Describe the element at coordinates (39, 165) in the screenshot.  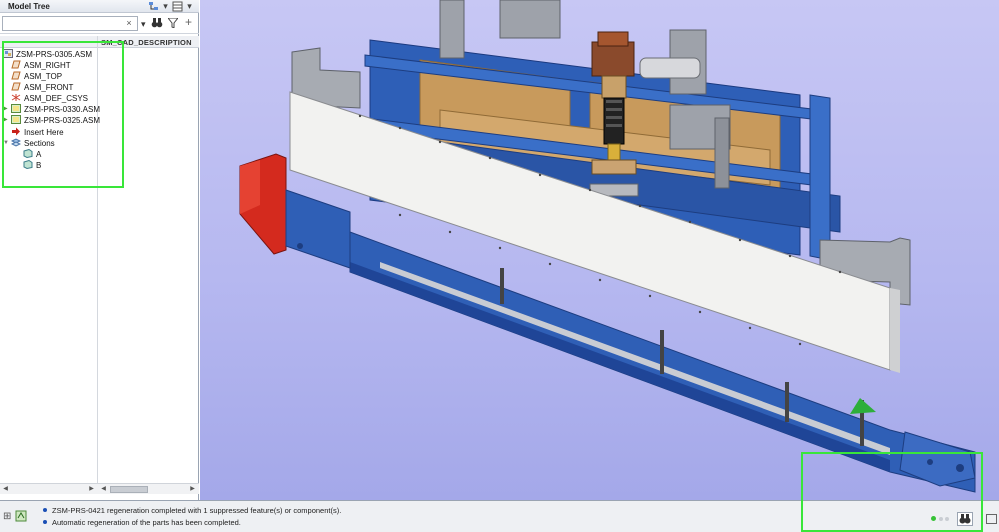
I see `tree-item-label: B` at that location.